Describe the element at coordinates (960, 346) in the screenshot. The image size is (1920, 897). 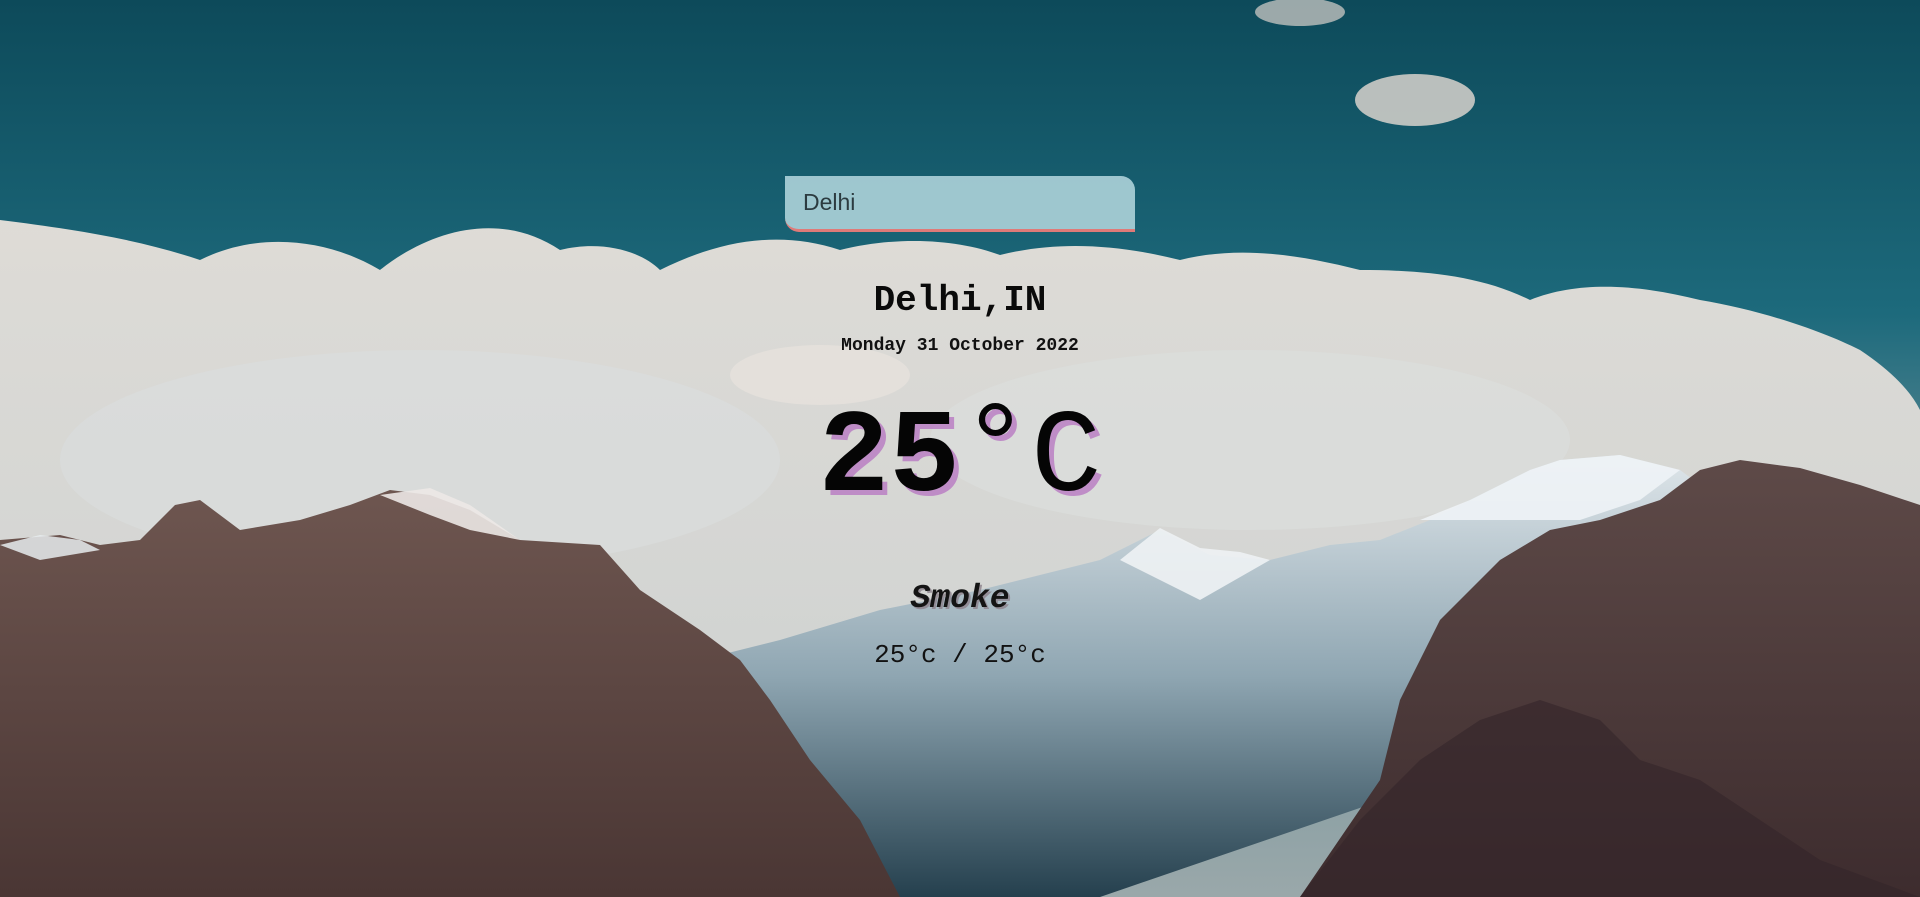
I see `current-date: Monday 31 October 2022` at that location.